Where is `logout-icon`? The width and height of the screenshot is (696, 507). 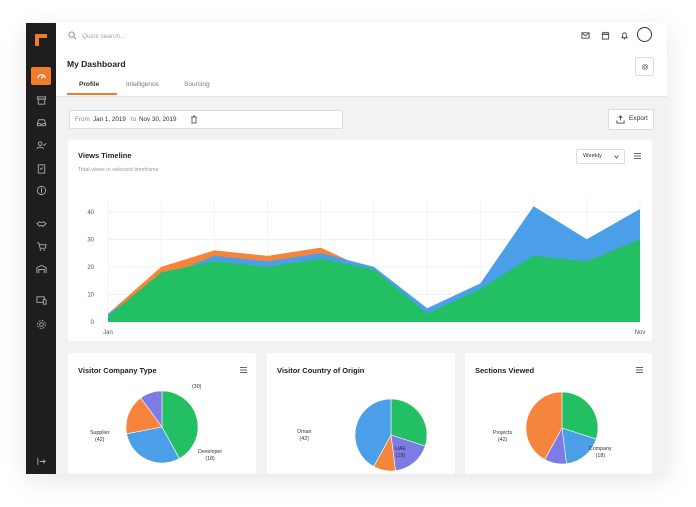 logout-icon is located at coordinates (41, 461).